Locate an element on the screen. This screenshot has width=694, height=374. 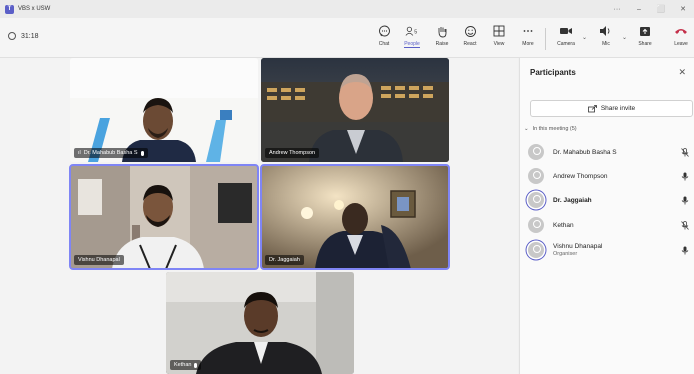
minimize-button: – is located at coordinates (639, 9).